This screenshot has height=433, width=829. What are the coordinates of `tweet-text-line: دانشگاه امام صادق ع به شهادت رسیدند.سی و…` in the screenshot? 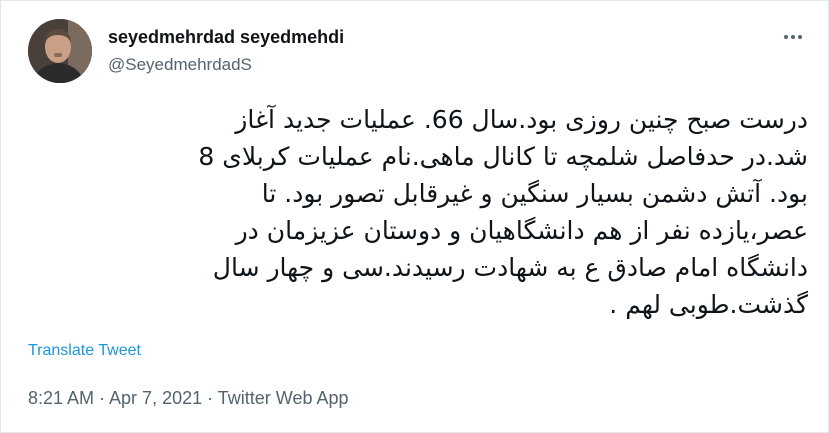 It's located at (510, 267).